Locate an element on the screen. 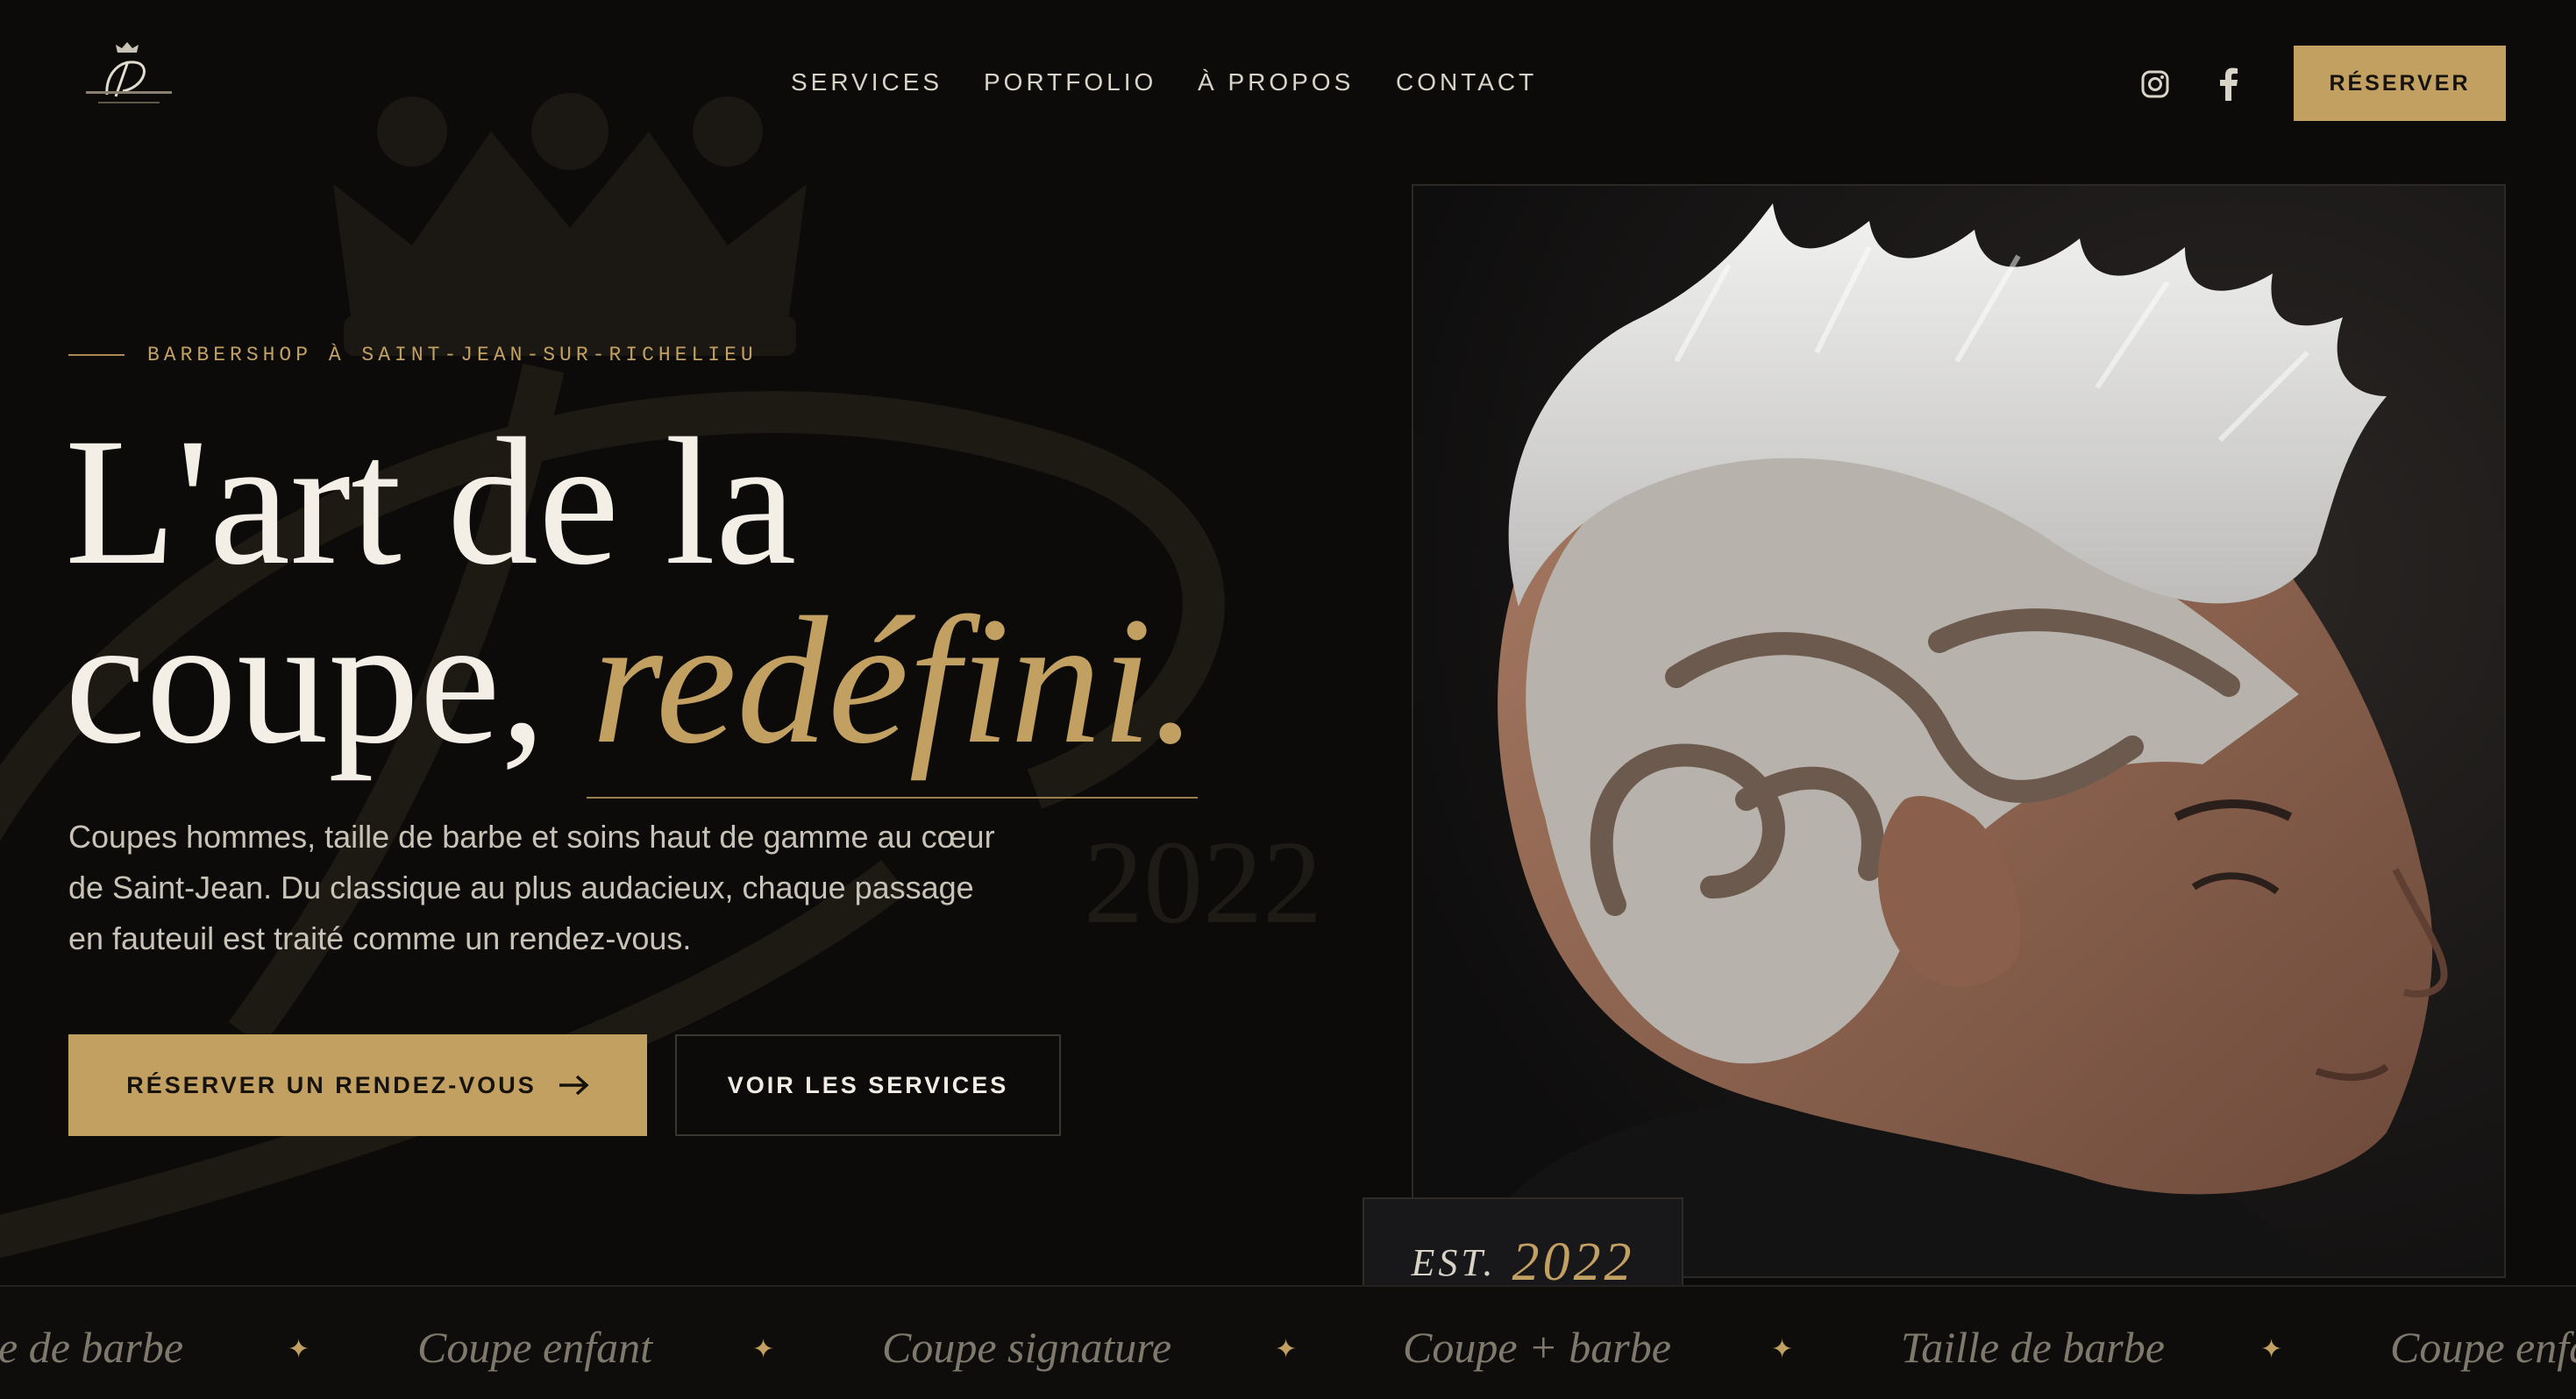  watermark-year: 2022 is located at coordinates (1203, 882).